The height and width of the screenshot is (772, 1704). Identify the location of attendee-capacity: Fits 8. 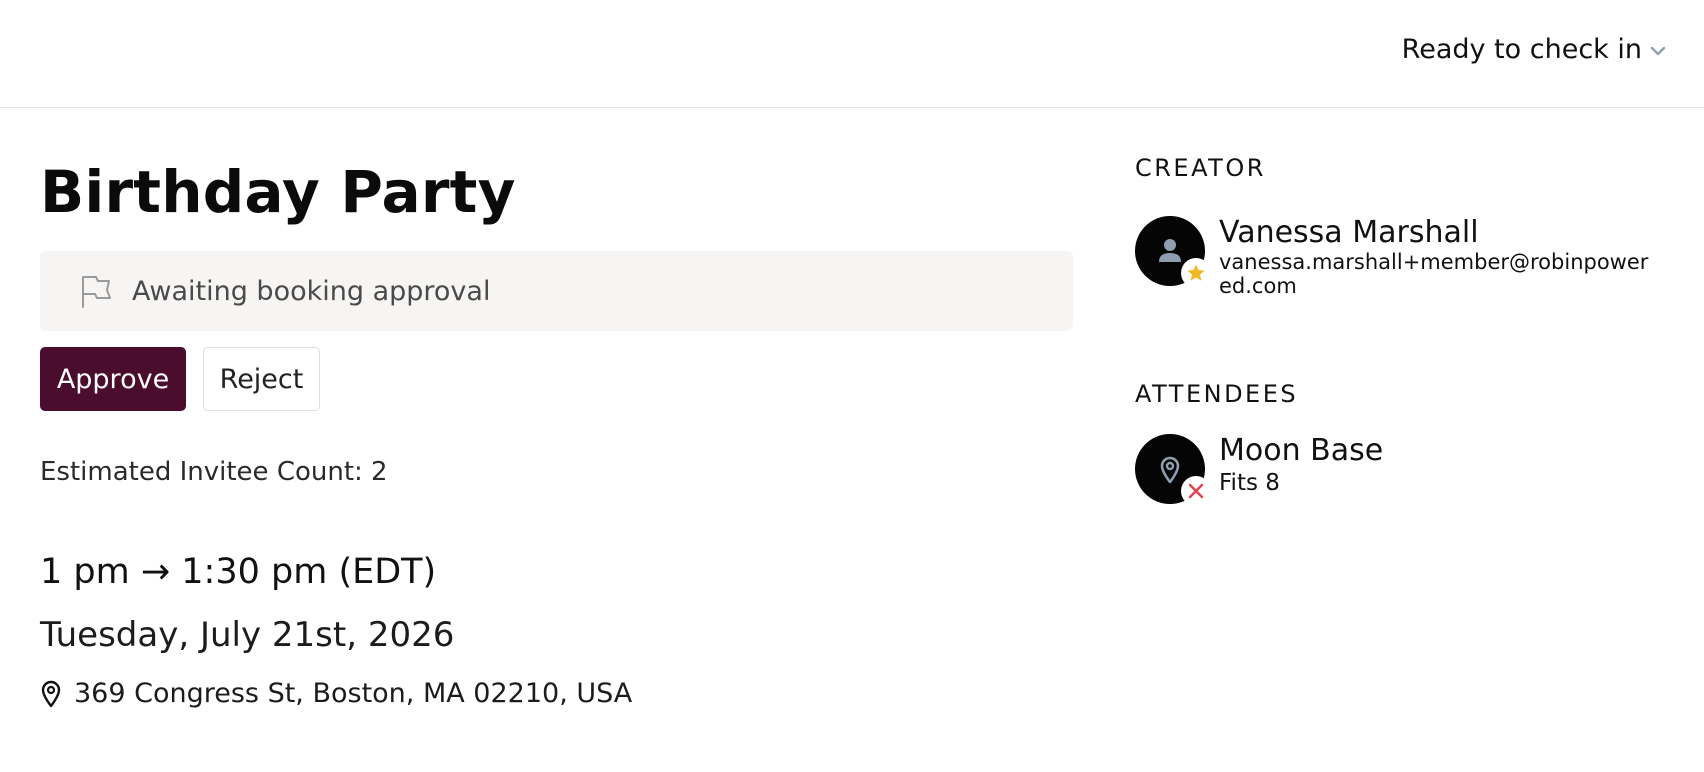
(1249, 483).